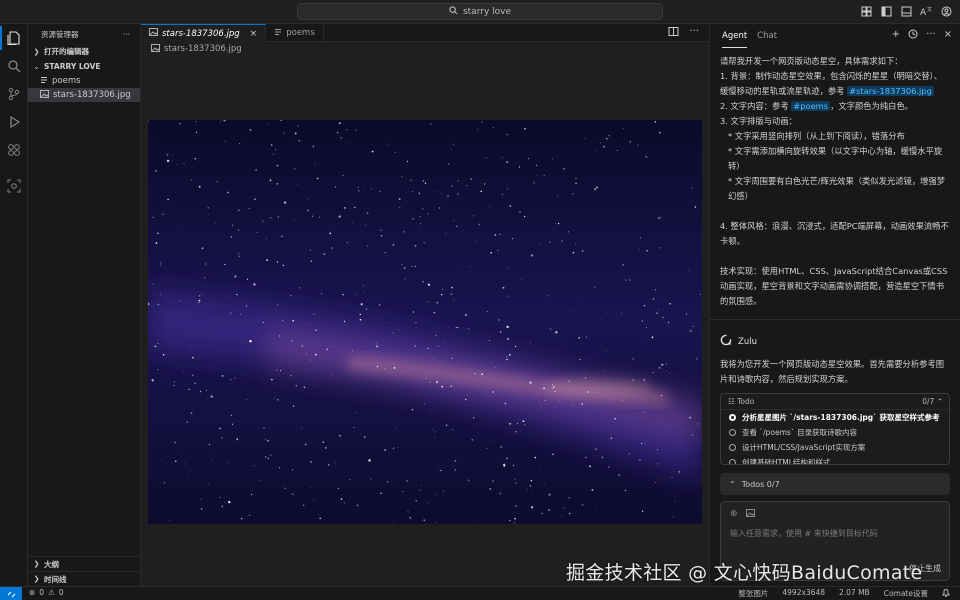  Describe the element at coordinates (11, 593) in the screenshot. I see `remote-indicator-icon` at that location.